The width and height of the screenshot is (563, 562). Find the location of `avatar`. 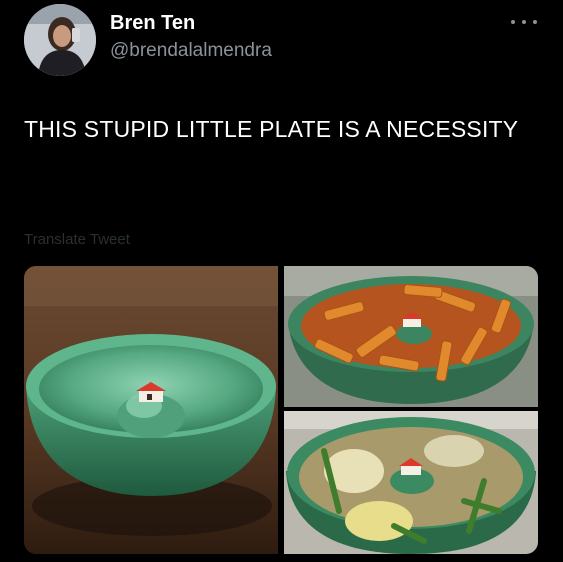

avatar is located at coordinates (60, 40).